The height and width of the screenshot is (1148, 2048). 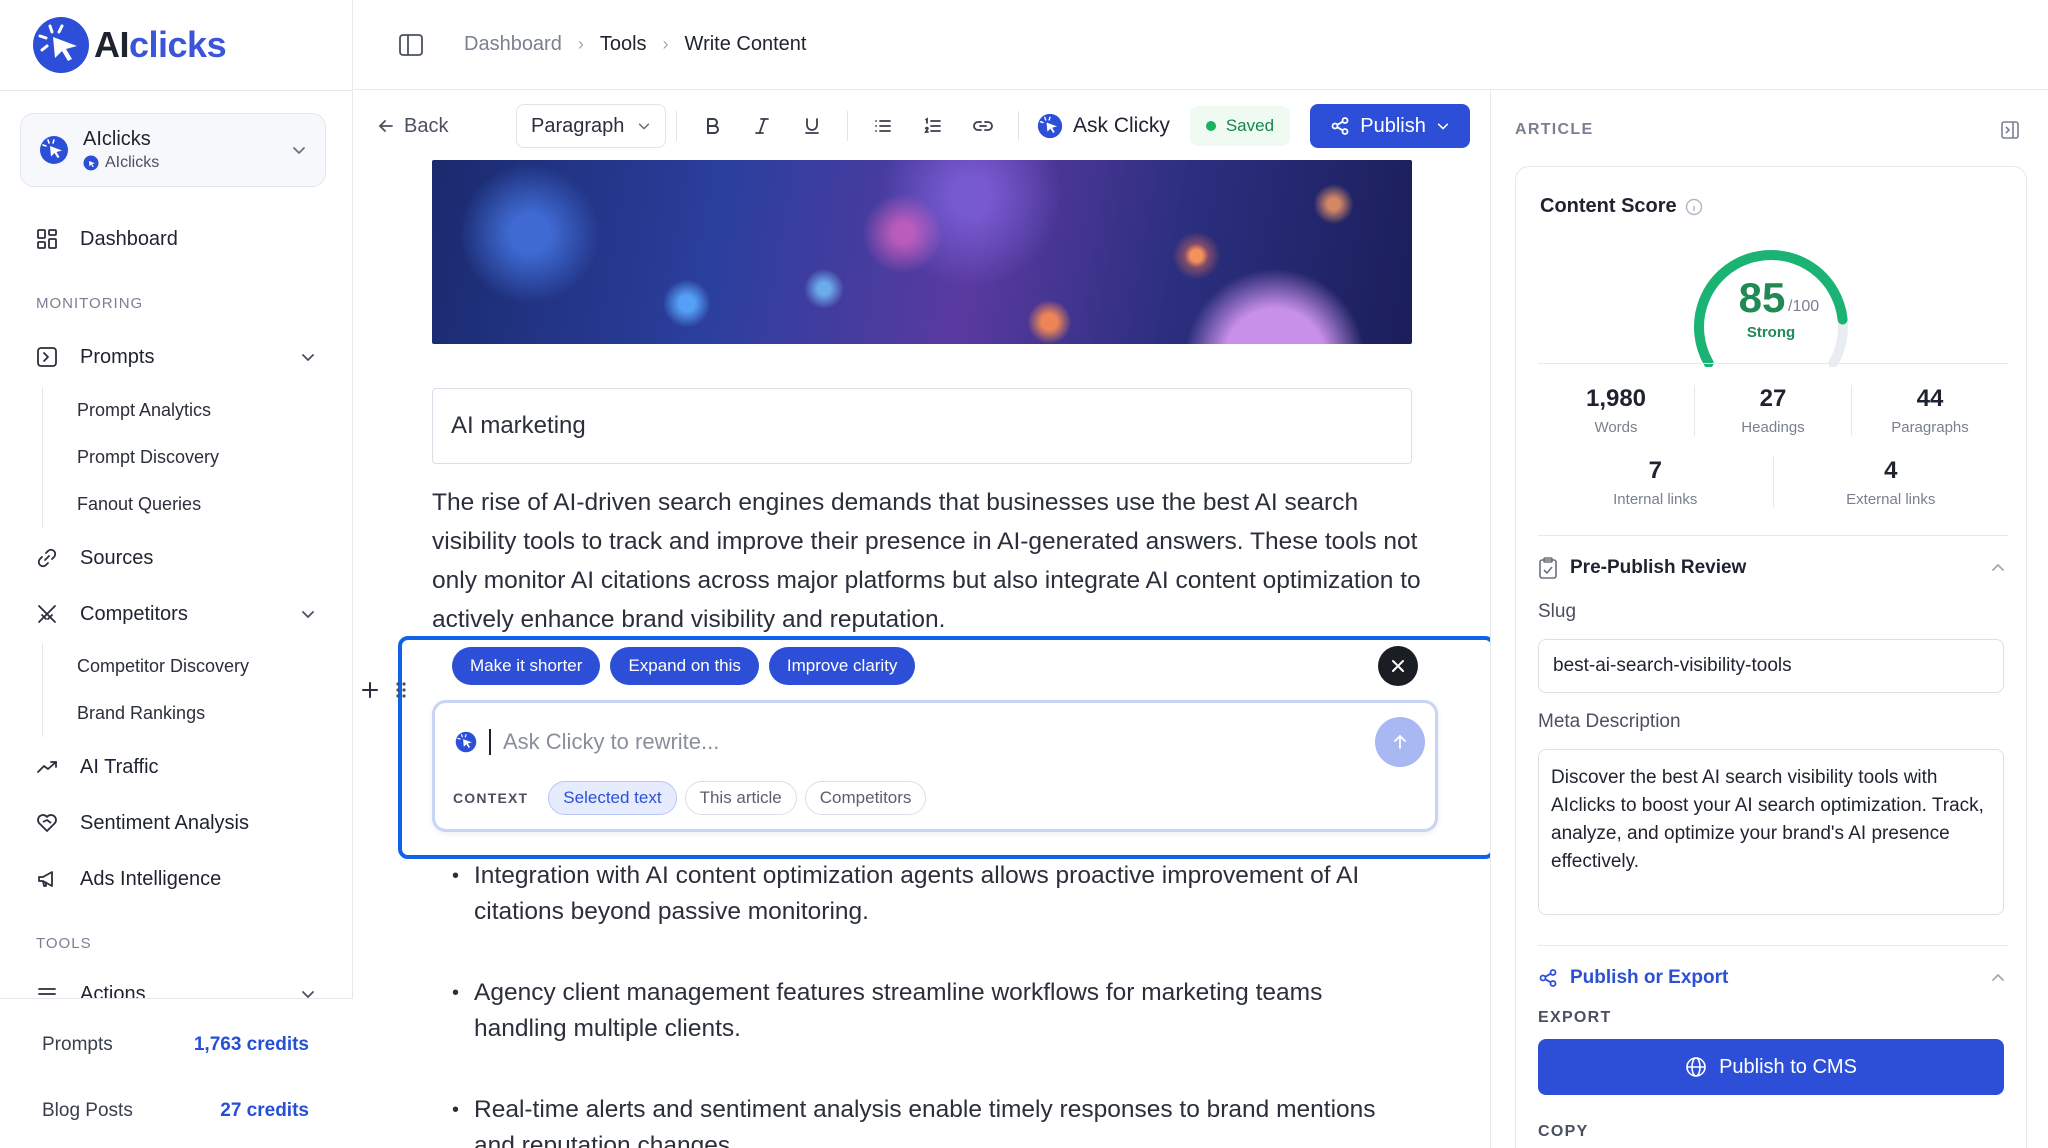 What do you see at coordinates (176, 357) in the screenshot?
I see `nav-prompts: Prompts` at bounding box center [176, 357].